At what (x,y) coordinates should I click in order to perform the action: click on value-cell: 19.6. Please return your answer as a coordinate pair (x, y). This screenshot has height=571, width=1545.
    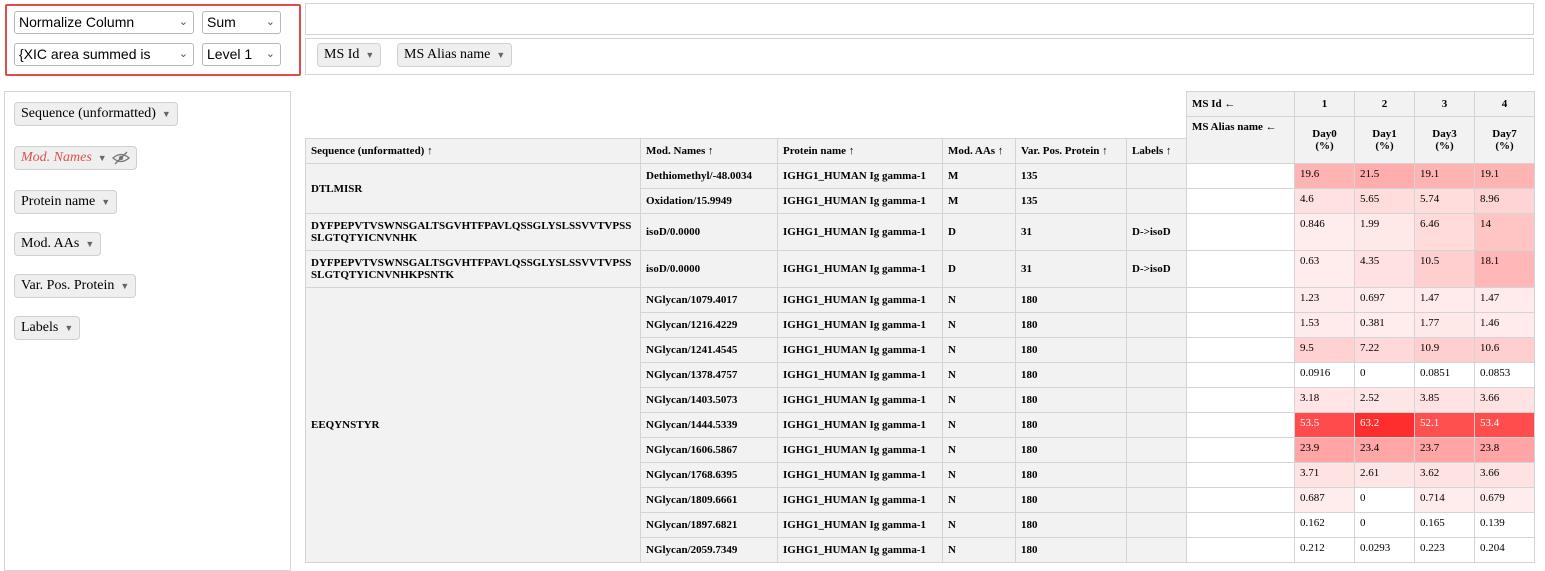
    Looking at the image, I should click on (1324, 176).